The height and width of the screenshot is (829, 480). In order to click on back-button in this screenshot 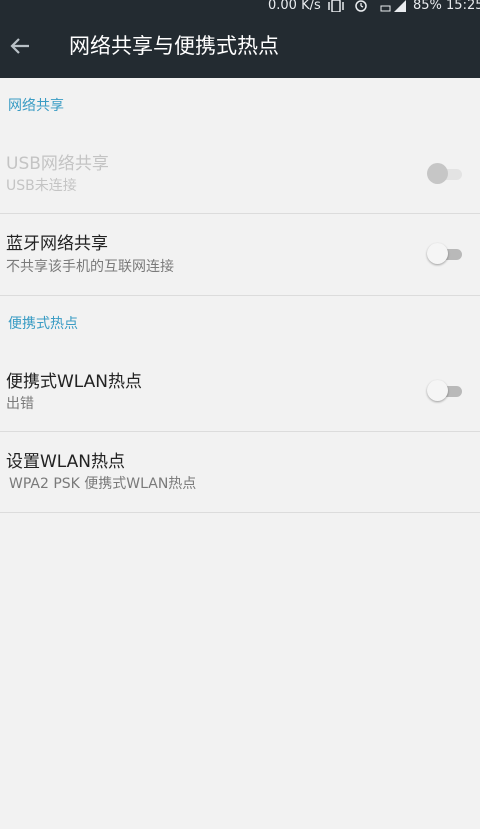, I will do `click(20, 46)`.